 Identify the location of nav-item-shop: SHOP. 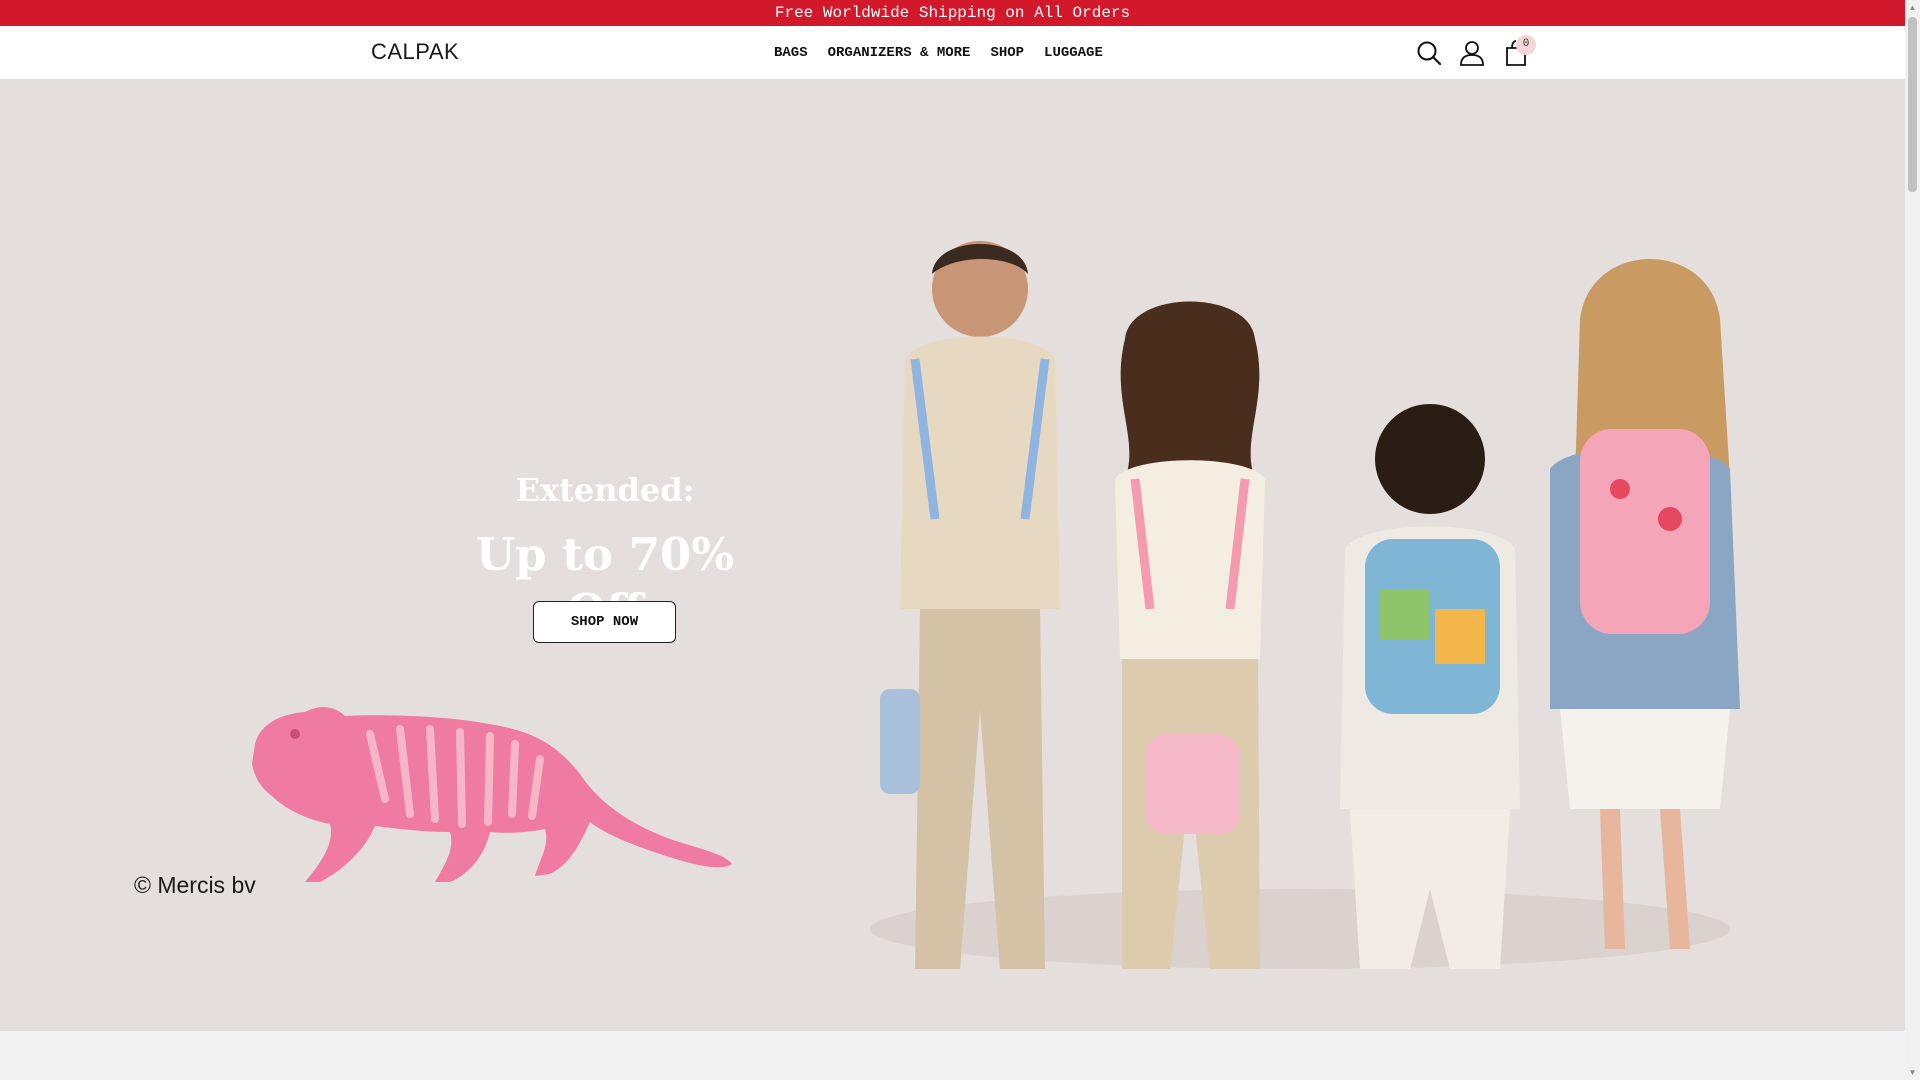
(1007, 53).